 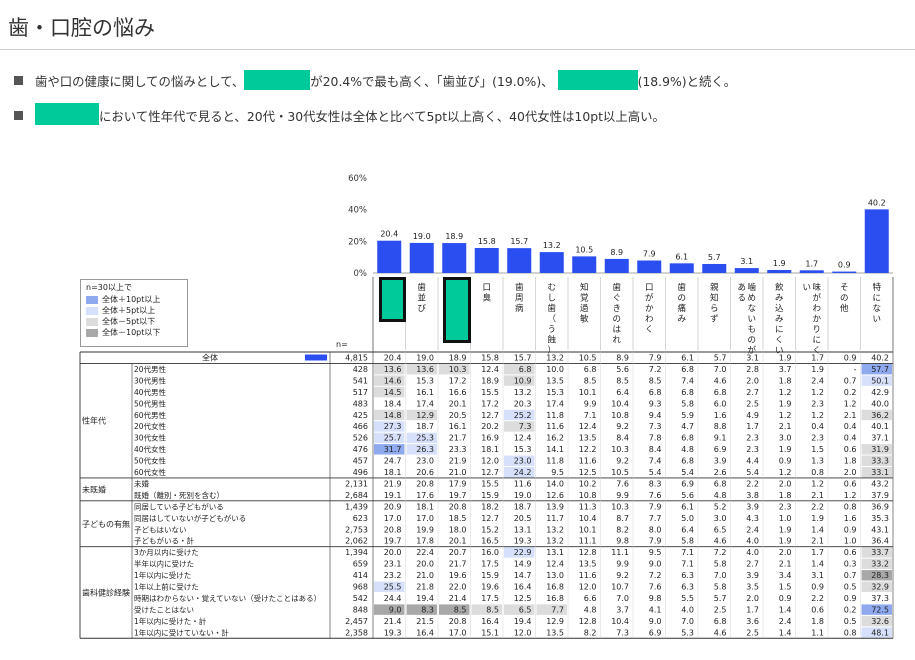 What do you see at coordinates (880, 426) in the screenshot?
I see `table-cell-value: 40.1` at bounding box center [880, 426].